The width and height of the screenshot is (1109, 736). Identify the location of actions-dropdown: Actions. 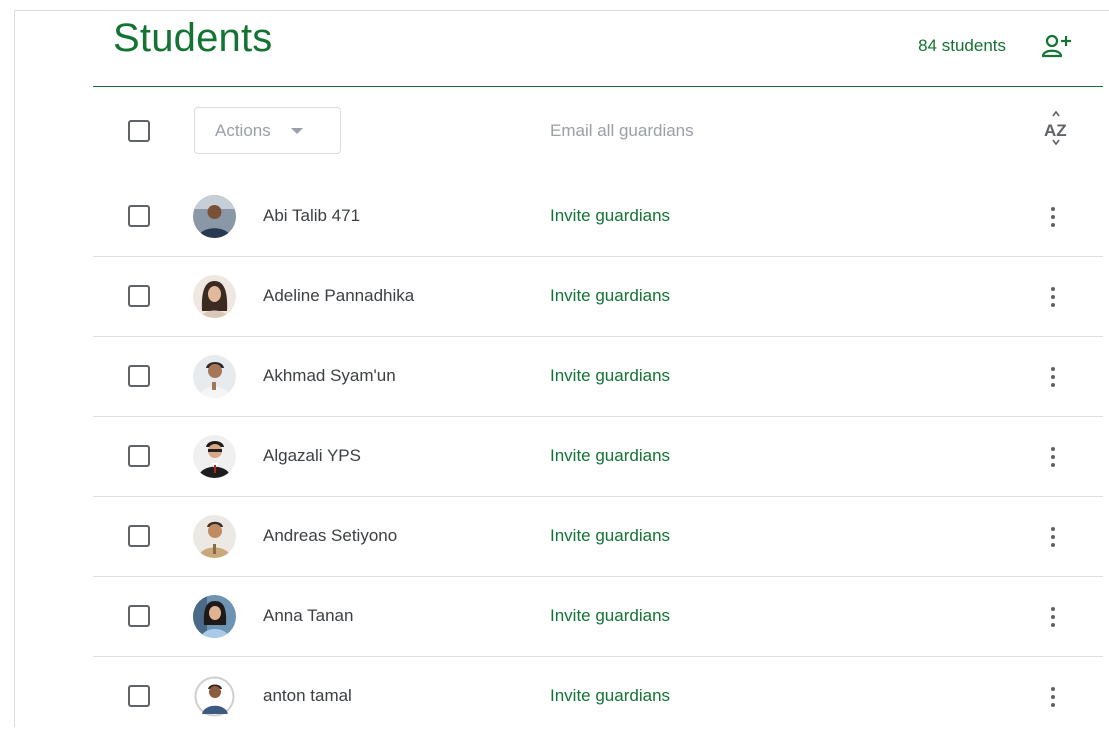
(267, 130).